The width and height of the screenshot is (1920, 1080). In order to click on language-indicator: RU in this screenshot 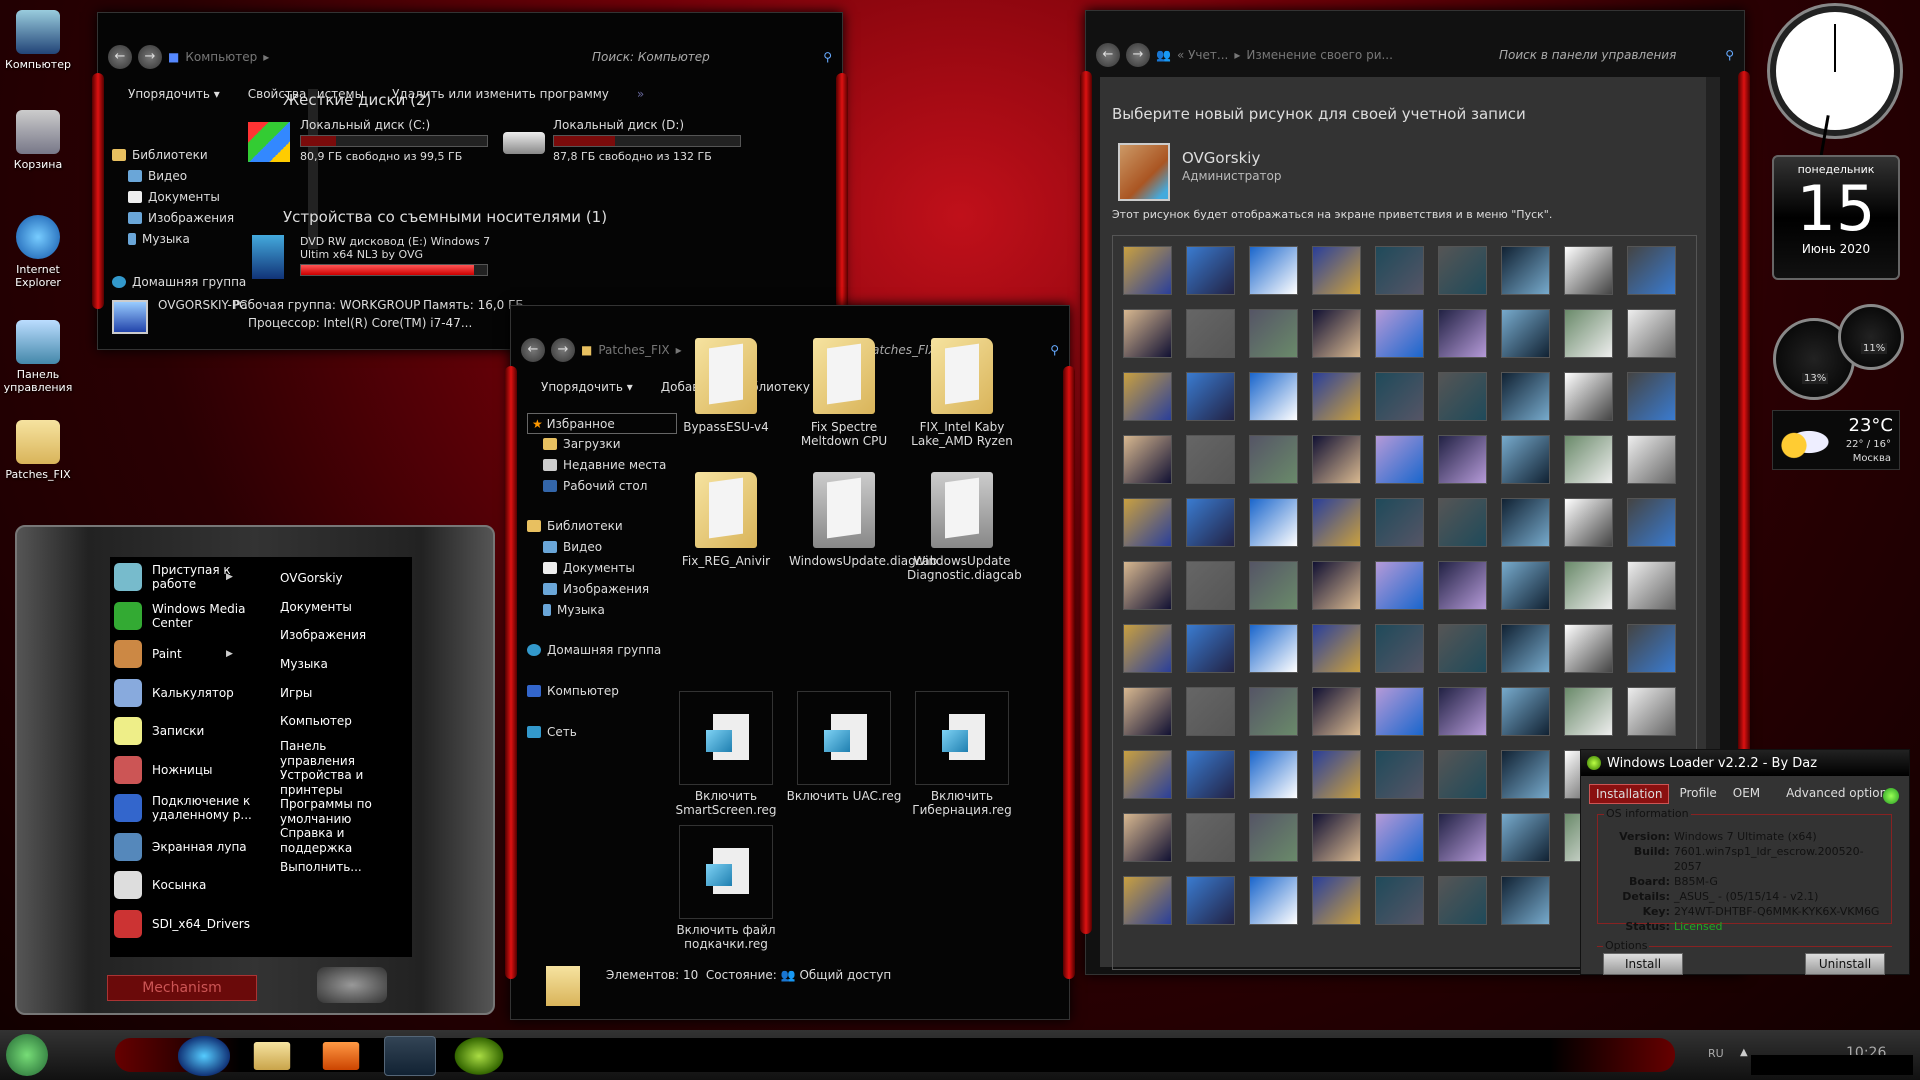, I will do `click(1716, 1053)`.